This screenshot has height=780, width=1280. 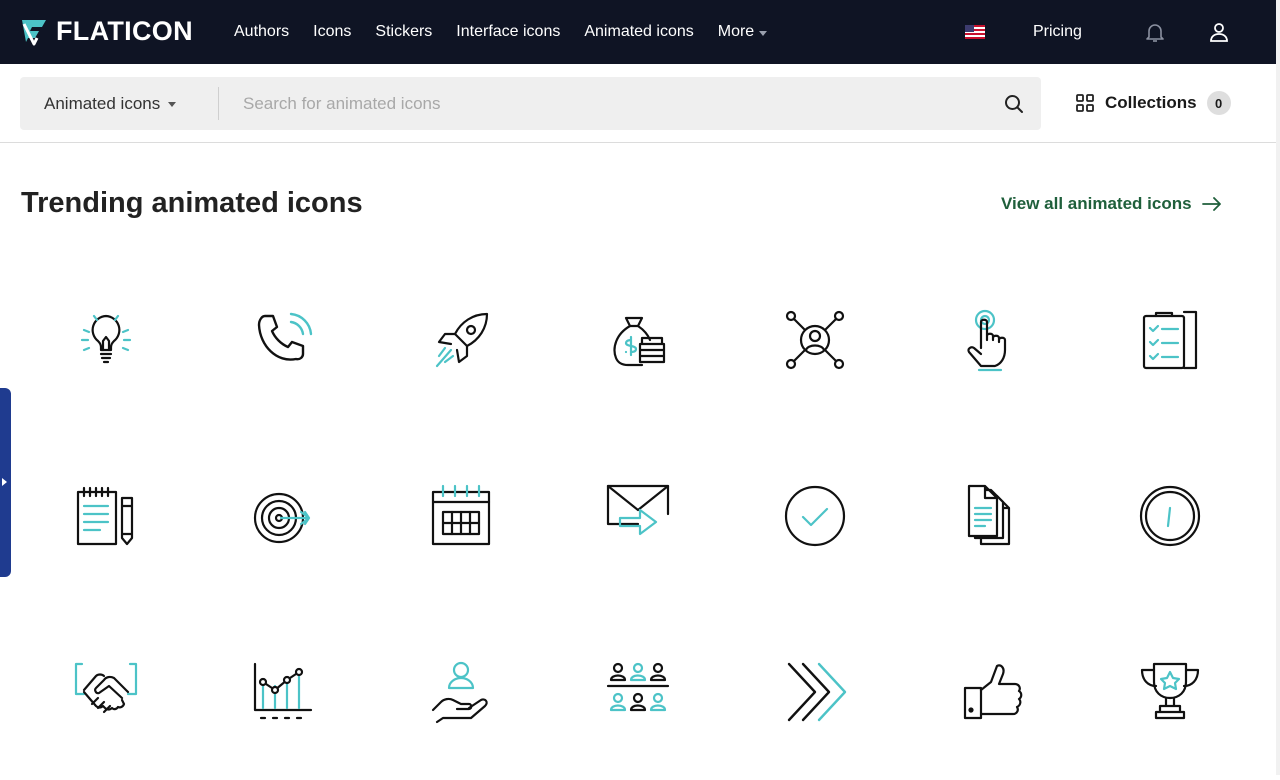 I want to click on network-user-icon, so click(x=815, y=340).